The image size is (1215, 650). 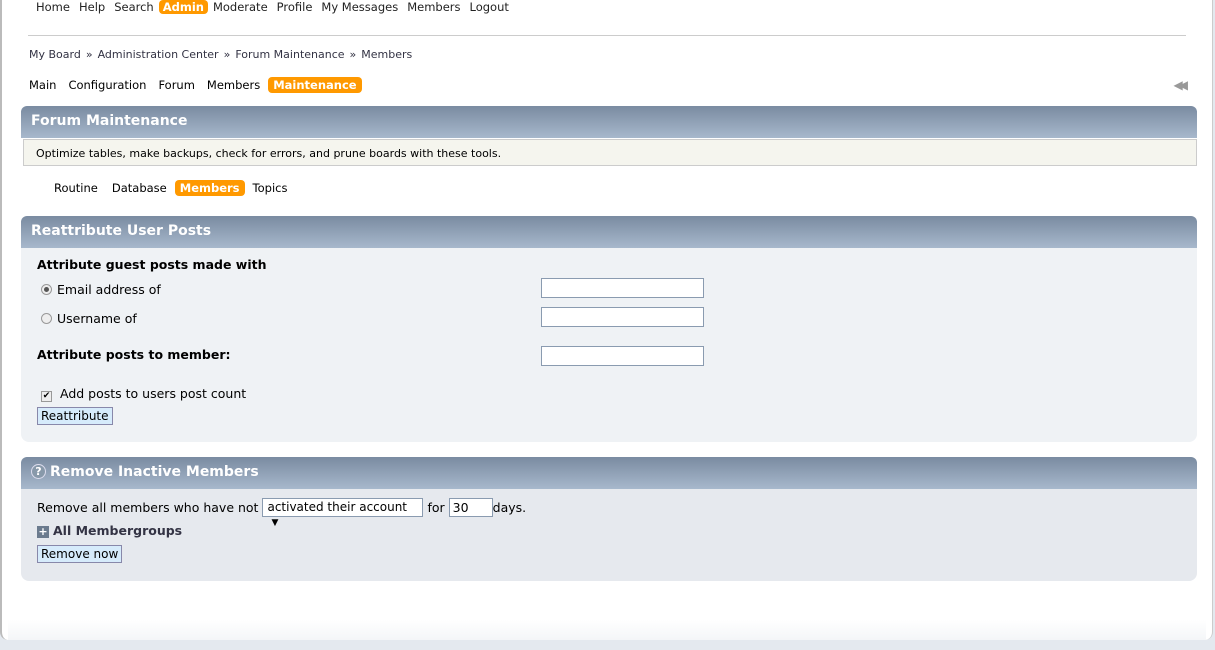 What do you see at coordinates (295, 7) in the screenshot?
I see `nav-profile: Profile` at bounding box center [295, 7].